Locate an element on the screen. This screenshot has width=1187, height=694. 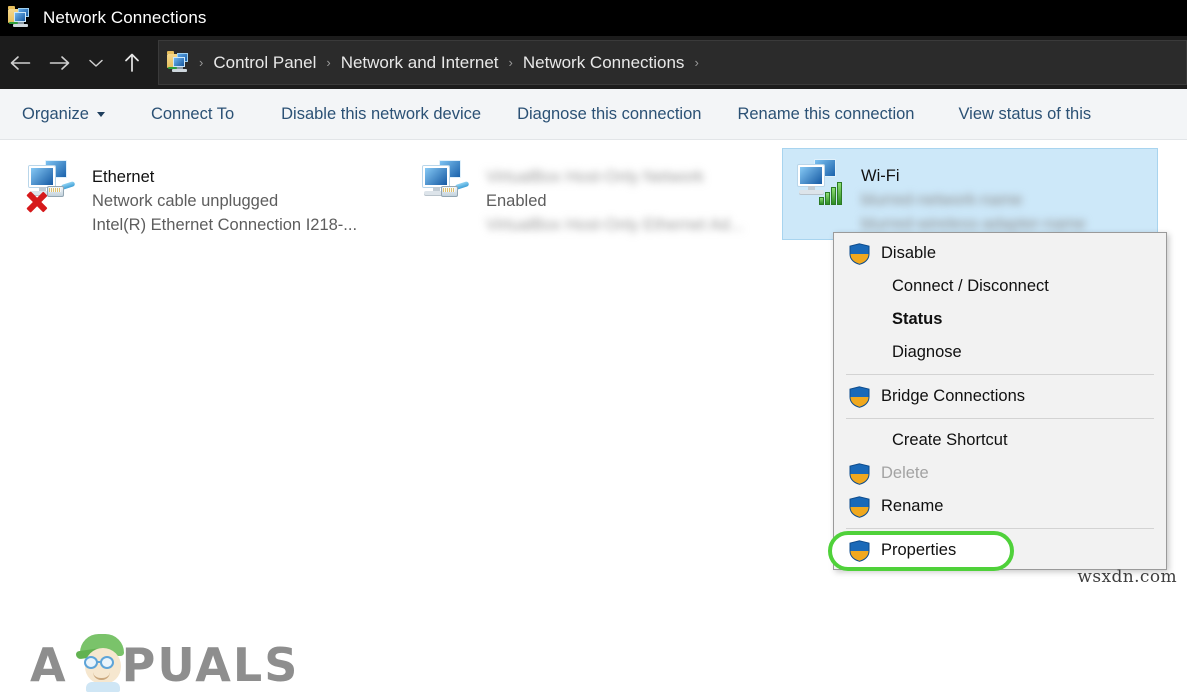
signal-bars-icon is located at coordinates (834, 192).